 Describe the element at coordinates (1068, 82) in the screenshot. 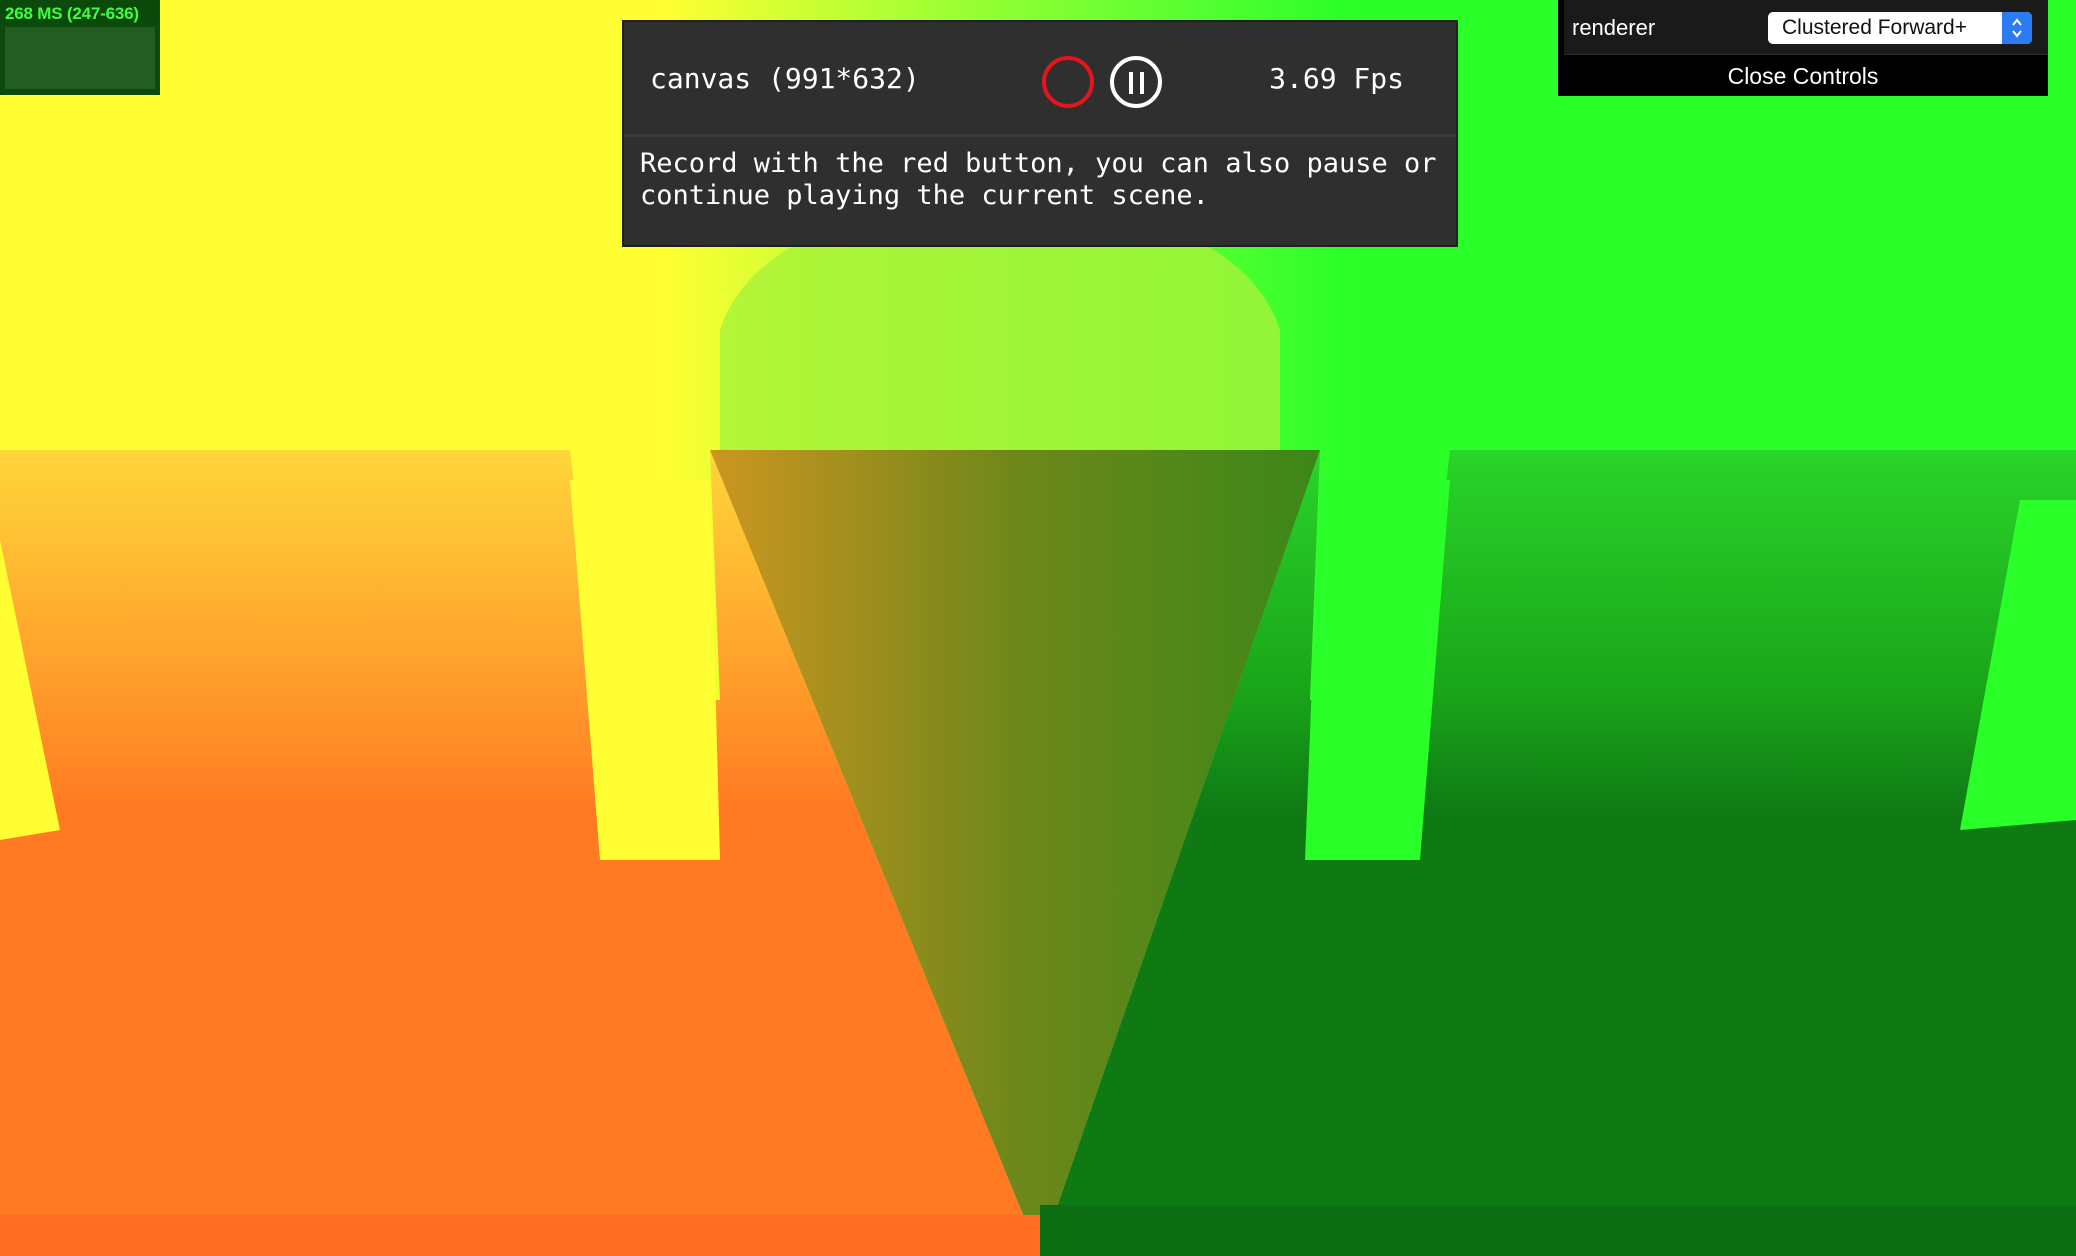

I see `record-button` at that location.